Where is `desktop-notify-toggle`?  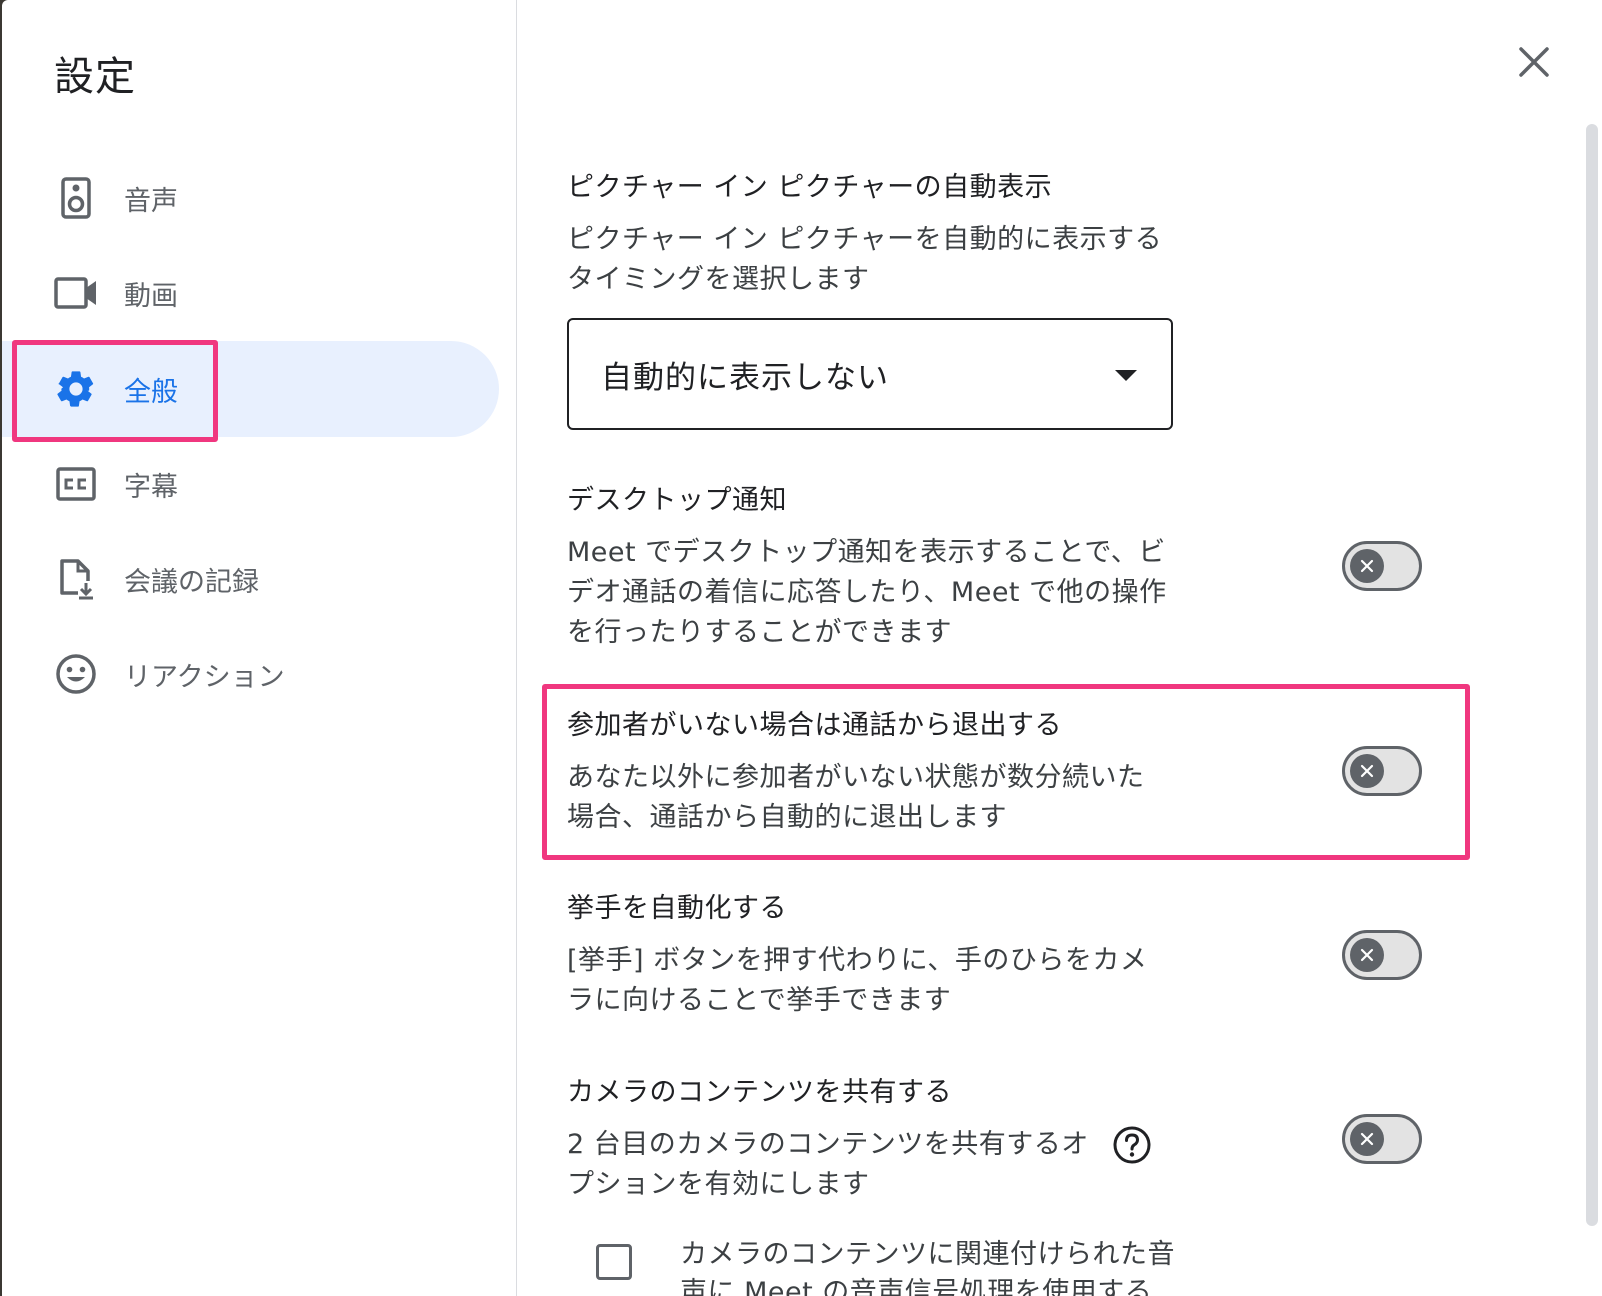
desktop-notify-toggle is located at coordinates (1382, 566).